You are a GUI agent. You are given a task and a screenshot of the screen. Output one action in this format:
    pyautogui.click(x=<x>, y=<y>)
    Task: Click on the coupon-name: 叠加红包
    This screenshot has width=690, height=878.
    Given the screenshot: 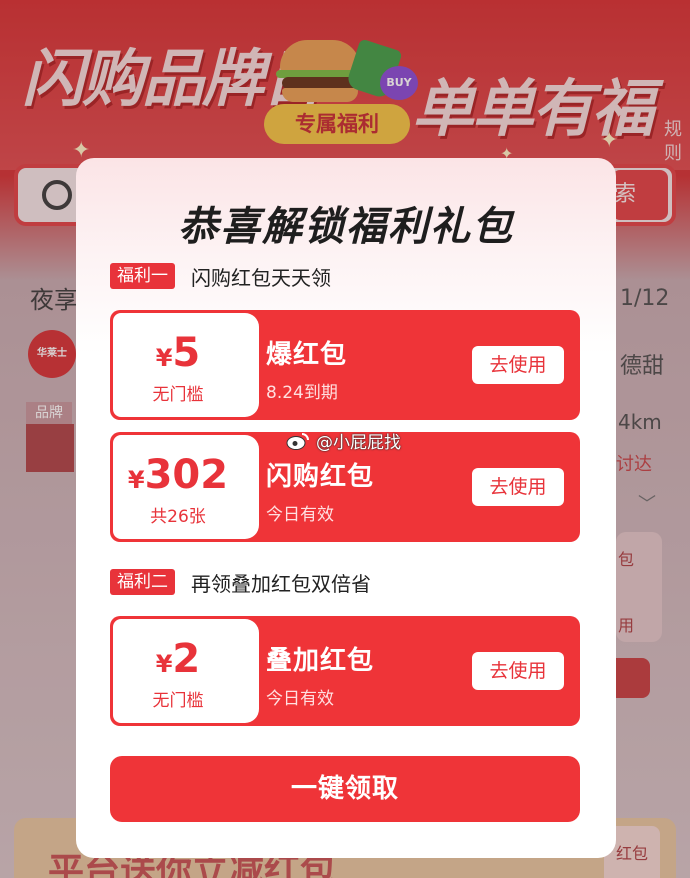 What is the action you would take?
    pyautogui.click(x=320, y=661)
    